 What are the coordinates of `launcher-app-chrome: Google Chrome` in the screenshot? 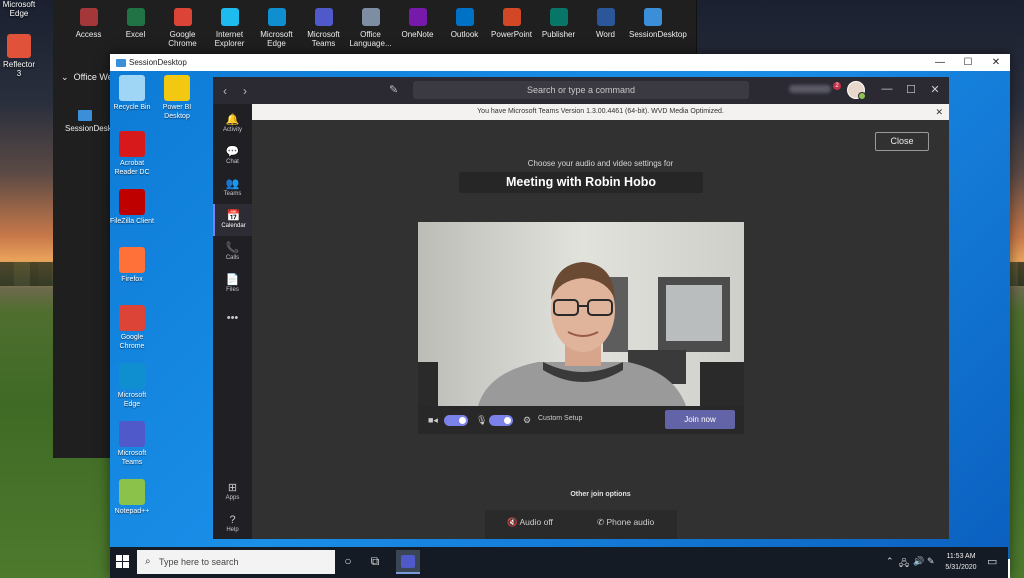 It's located at (182, 27).